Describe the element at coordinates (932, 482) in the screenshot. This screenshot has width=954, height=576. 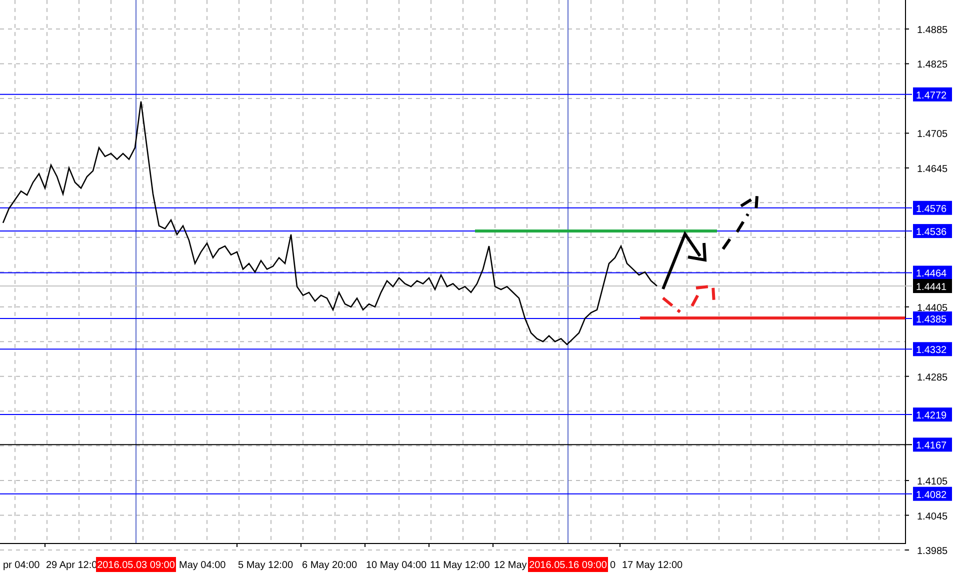
I see `axis-label: 1.4105` at that location.